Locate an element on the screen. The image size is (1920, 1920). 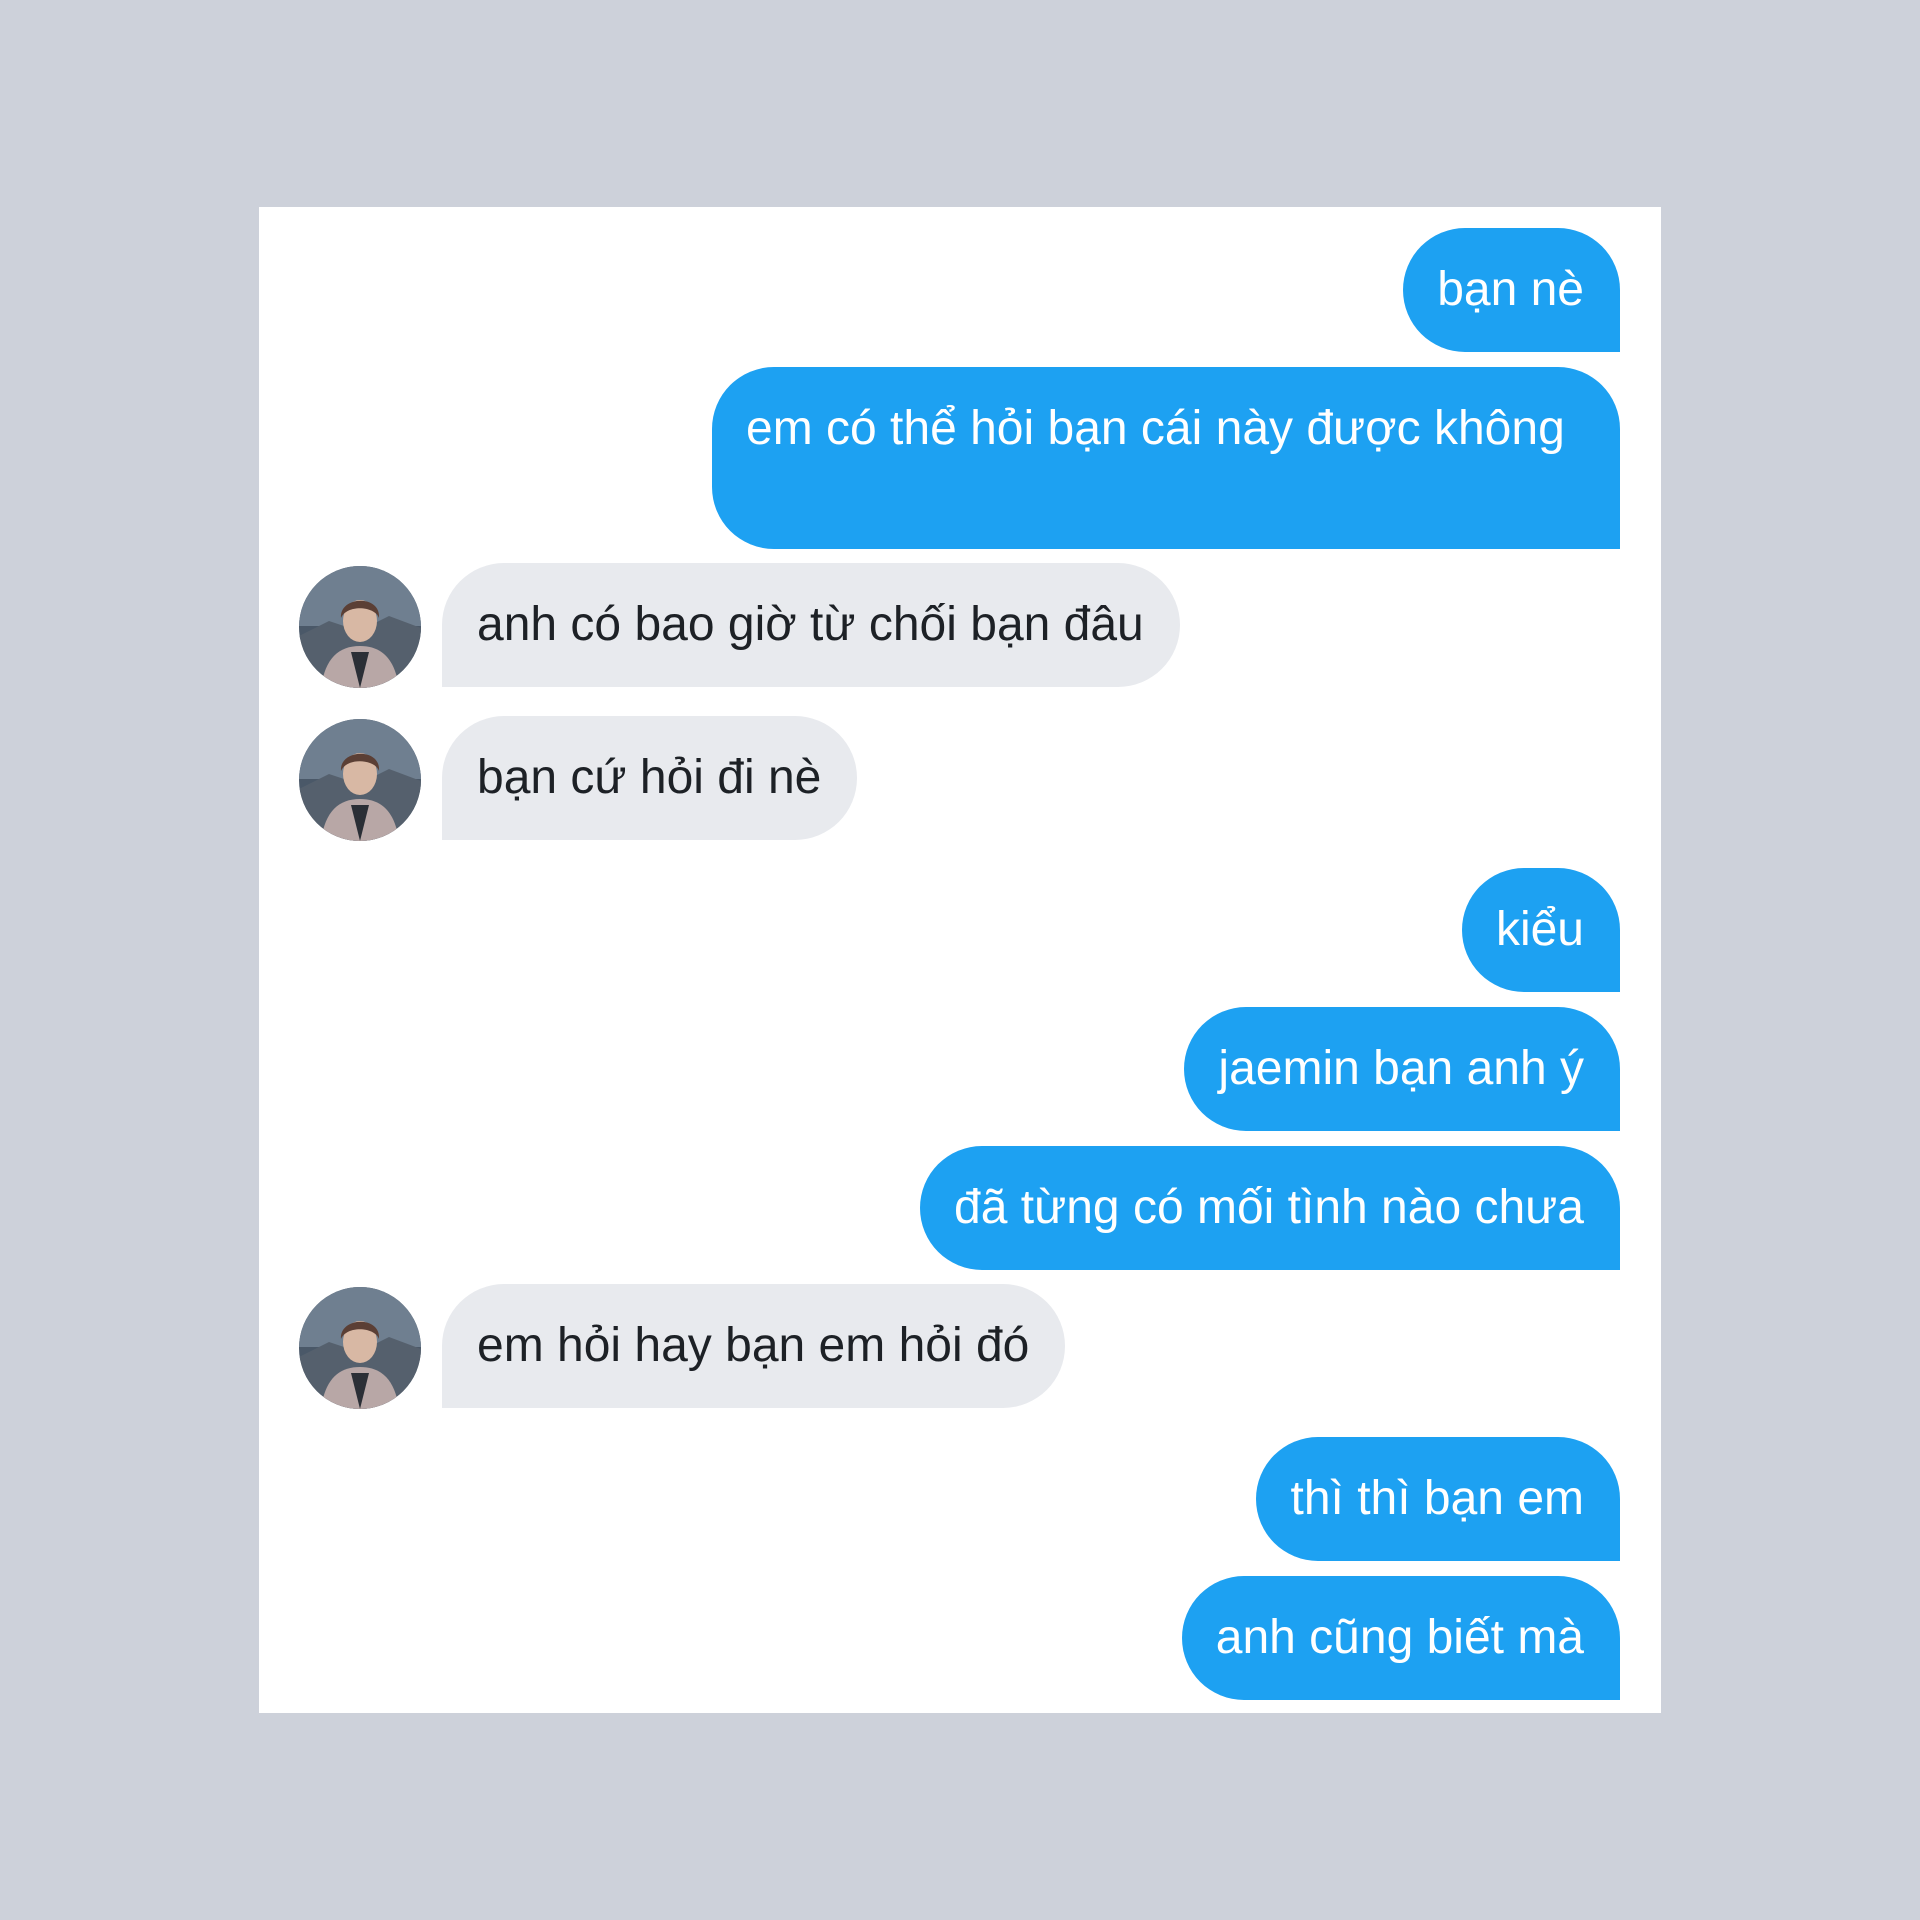
message-text: thì thì bạn em is located at coordinates (1437, 1498).